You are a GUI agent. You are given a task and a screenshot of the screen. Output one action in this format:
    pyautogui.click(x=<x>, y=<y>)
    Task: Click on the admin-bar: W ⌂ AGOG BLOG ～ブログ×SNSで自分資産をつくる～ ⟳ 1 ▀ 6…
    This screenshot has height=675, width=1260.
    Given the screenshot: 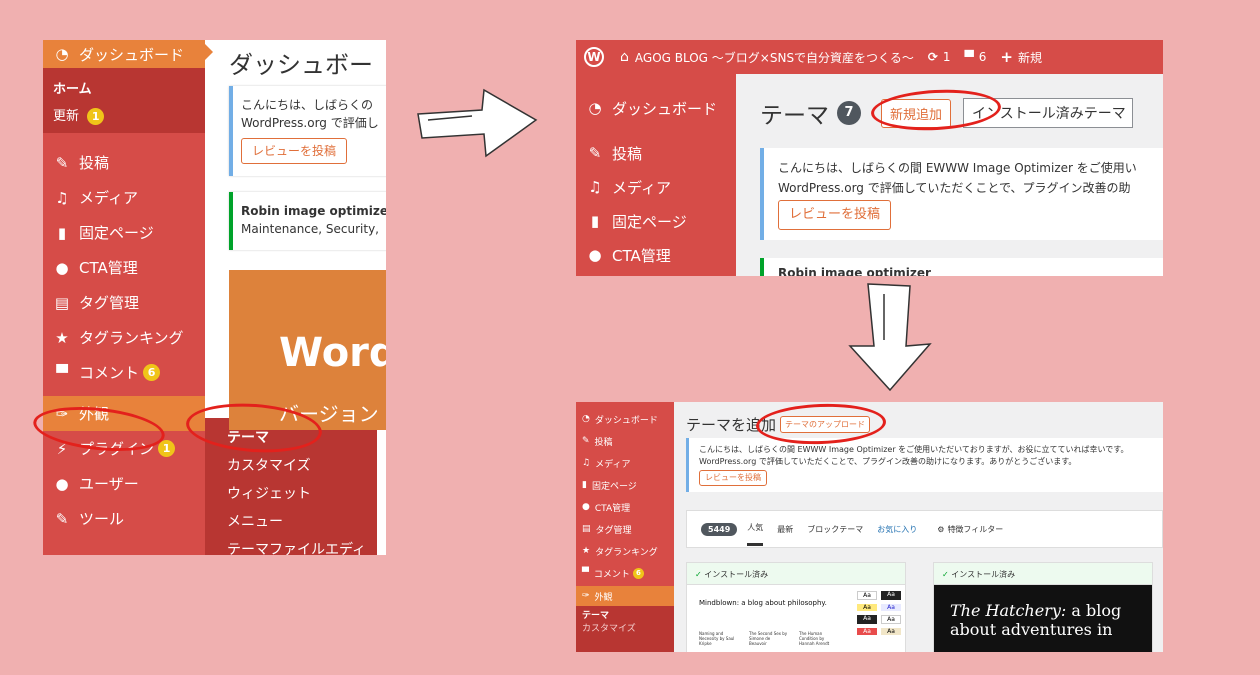 What is the action you would take?
    pyautogui.click(x=869, y=57)
    